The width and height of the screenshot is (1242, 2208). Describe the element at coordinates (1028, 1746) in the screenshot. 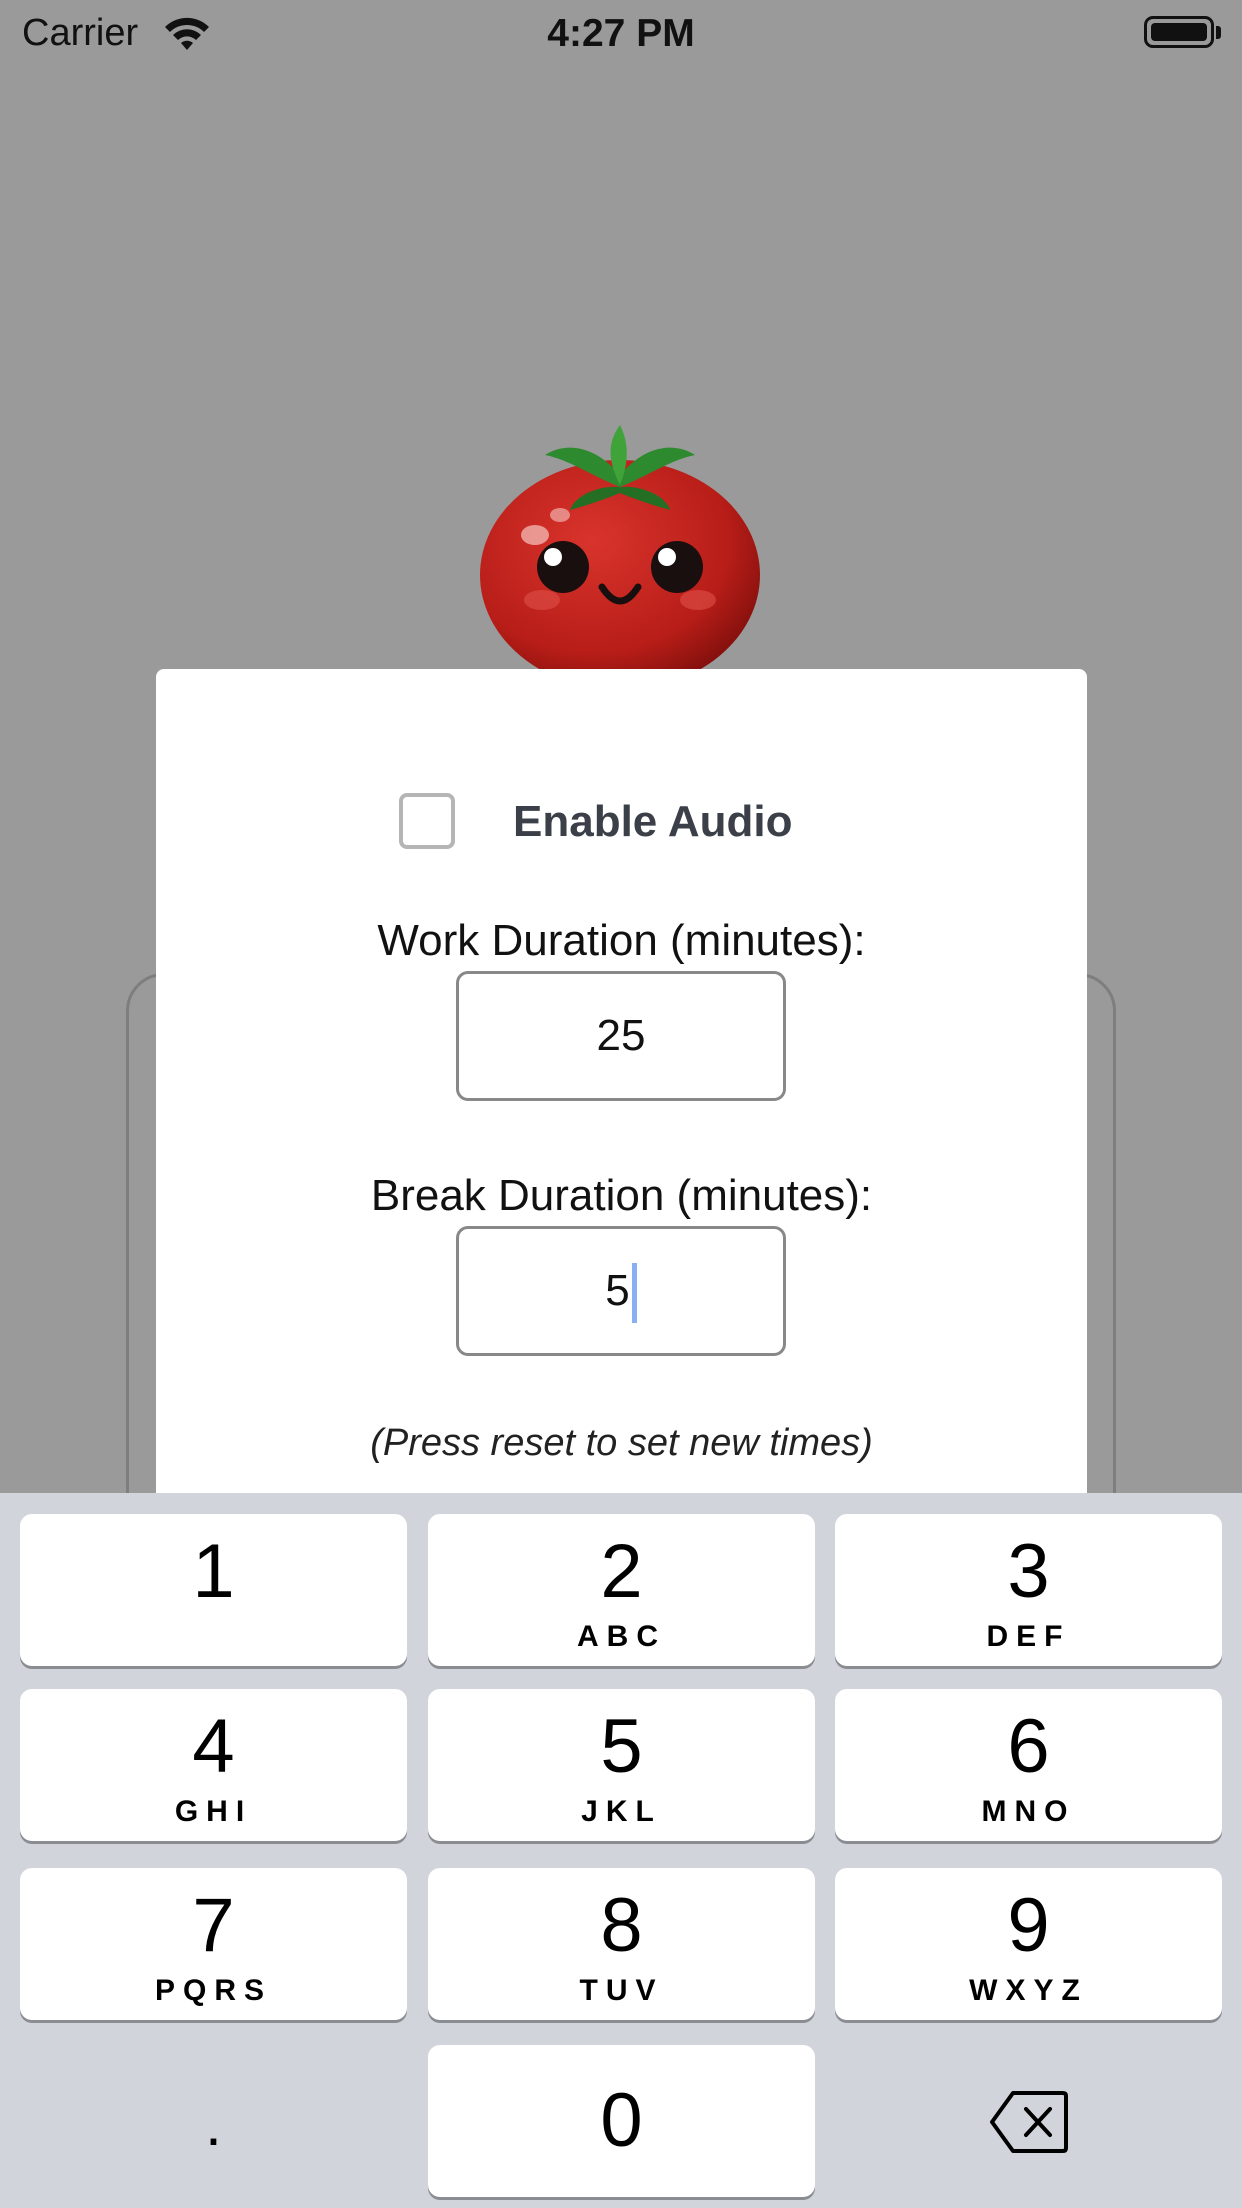

I see `key-digit: 6` at that location.